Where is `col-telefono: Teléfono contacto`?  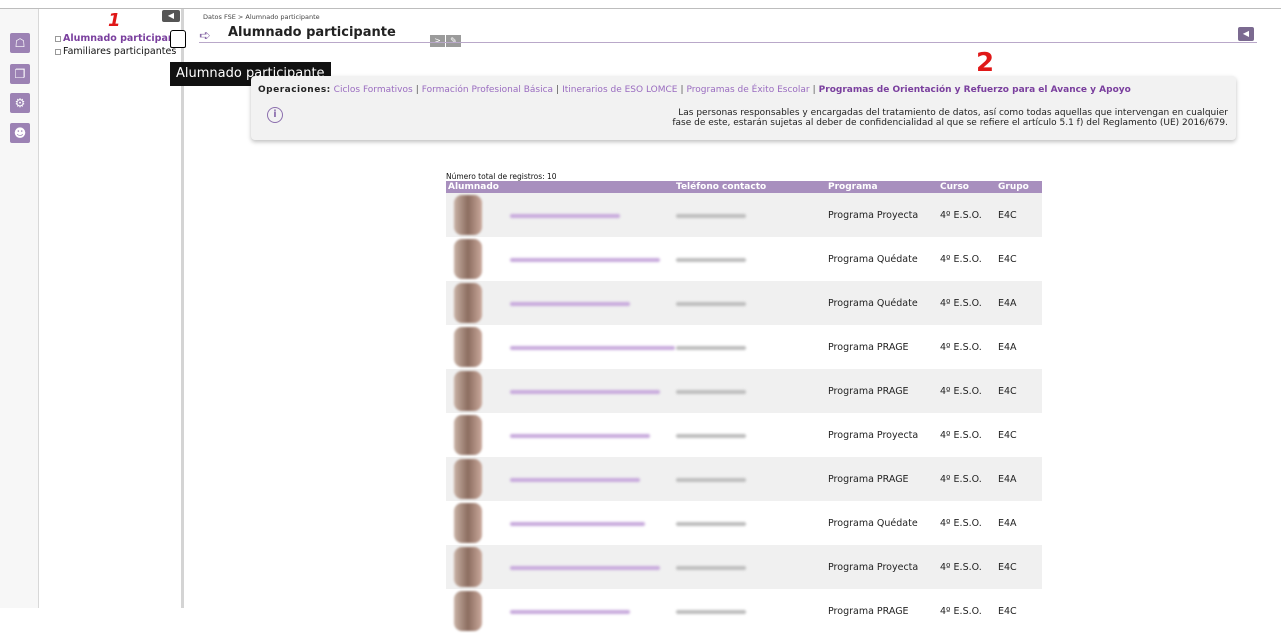
col-telefono: Teléfono contacto is located at coordinates (752, 187).